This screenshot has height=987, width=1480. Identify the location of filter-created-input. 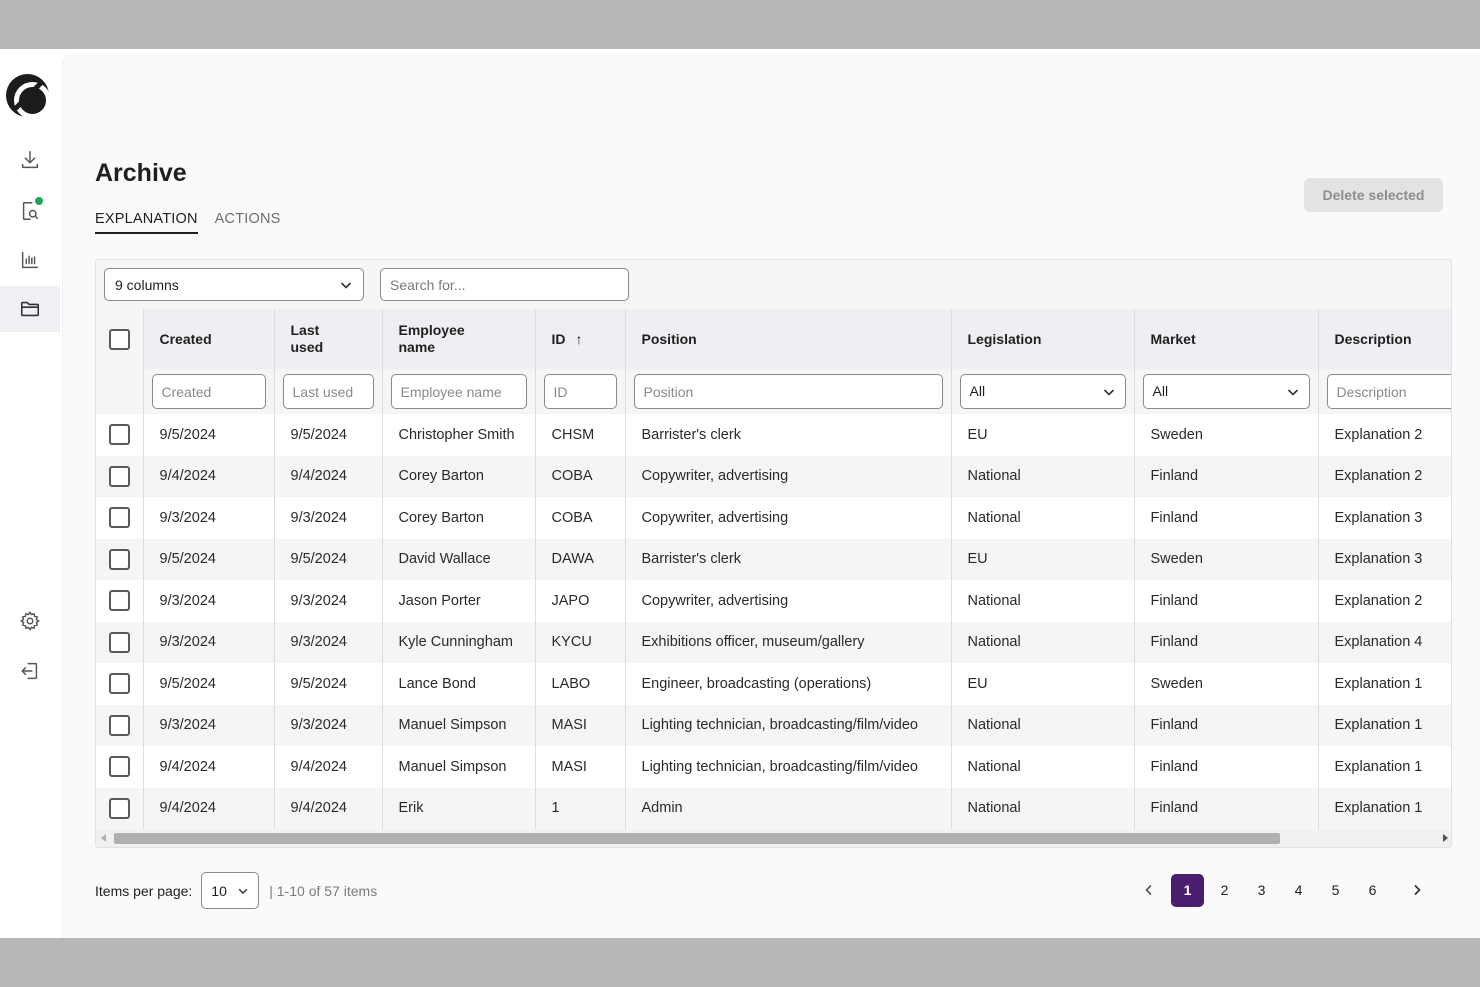
(208, 391).